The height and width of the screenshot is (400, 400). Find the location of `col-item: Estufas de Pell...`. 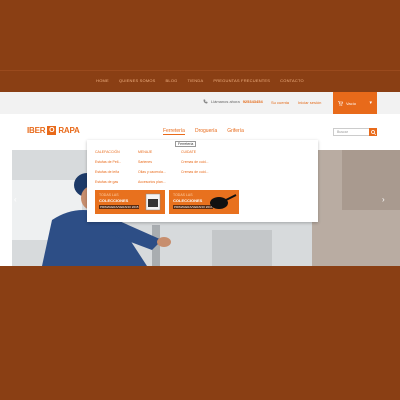

col-item: Estufas de Pell... is located at coordinates (108, 162).